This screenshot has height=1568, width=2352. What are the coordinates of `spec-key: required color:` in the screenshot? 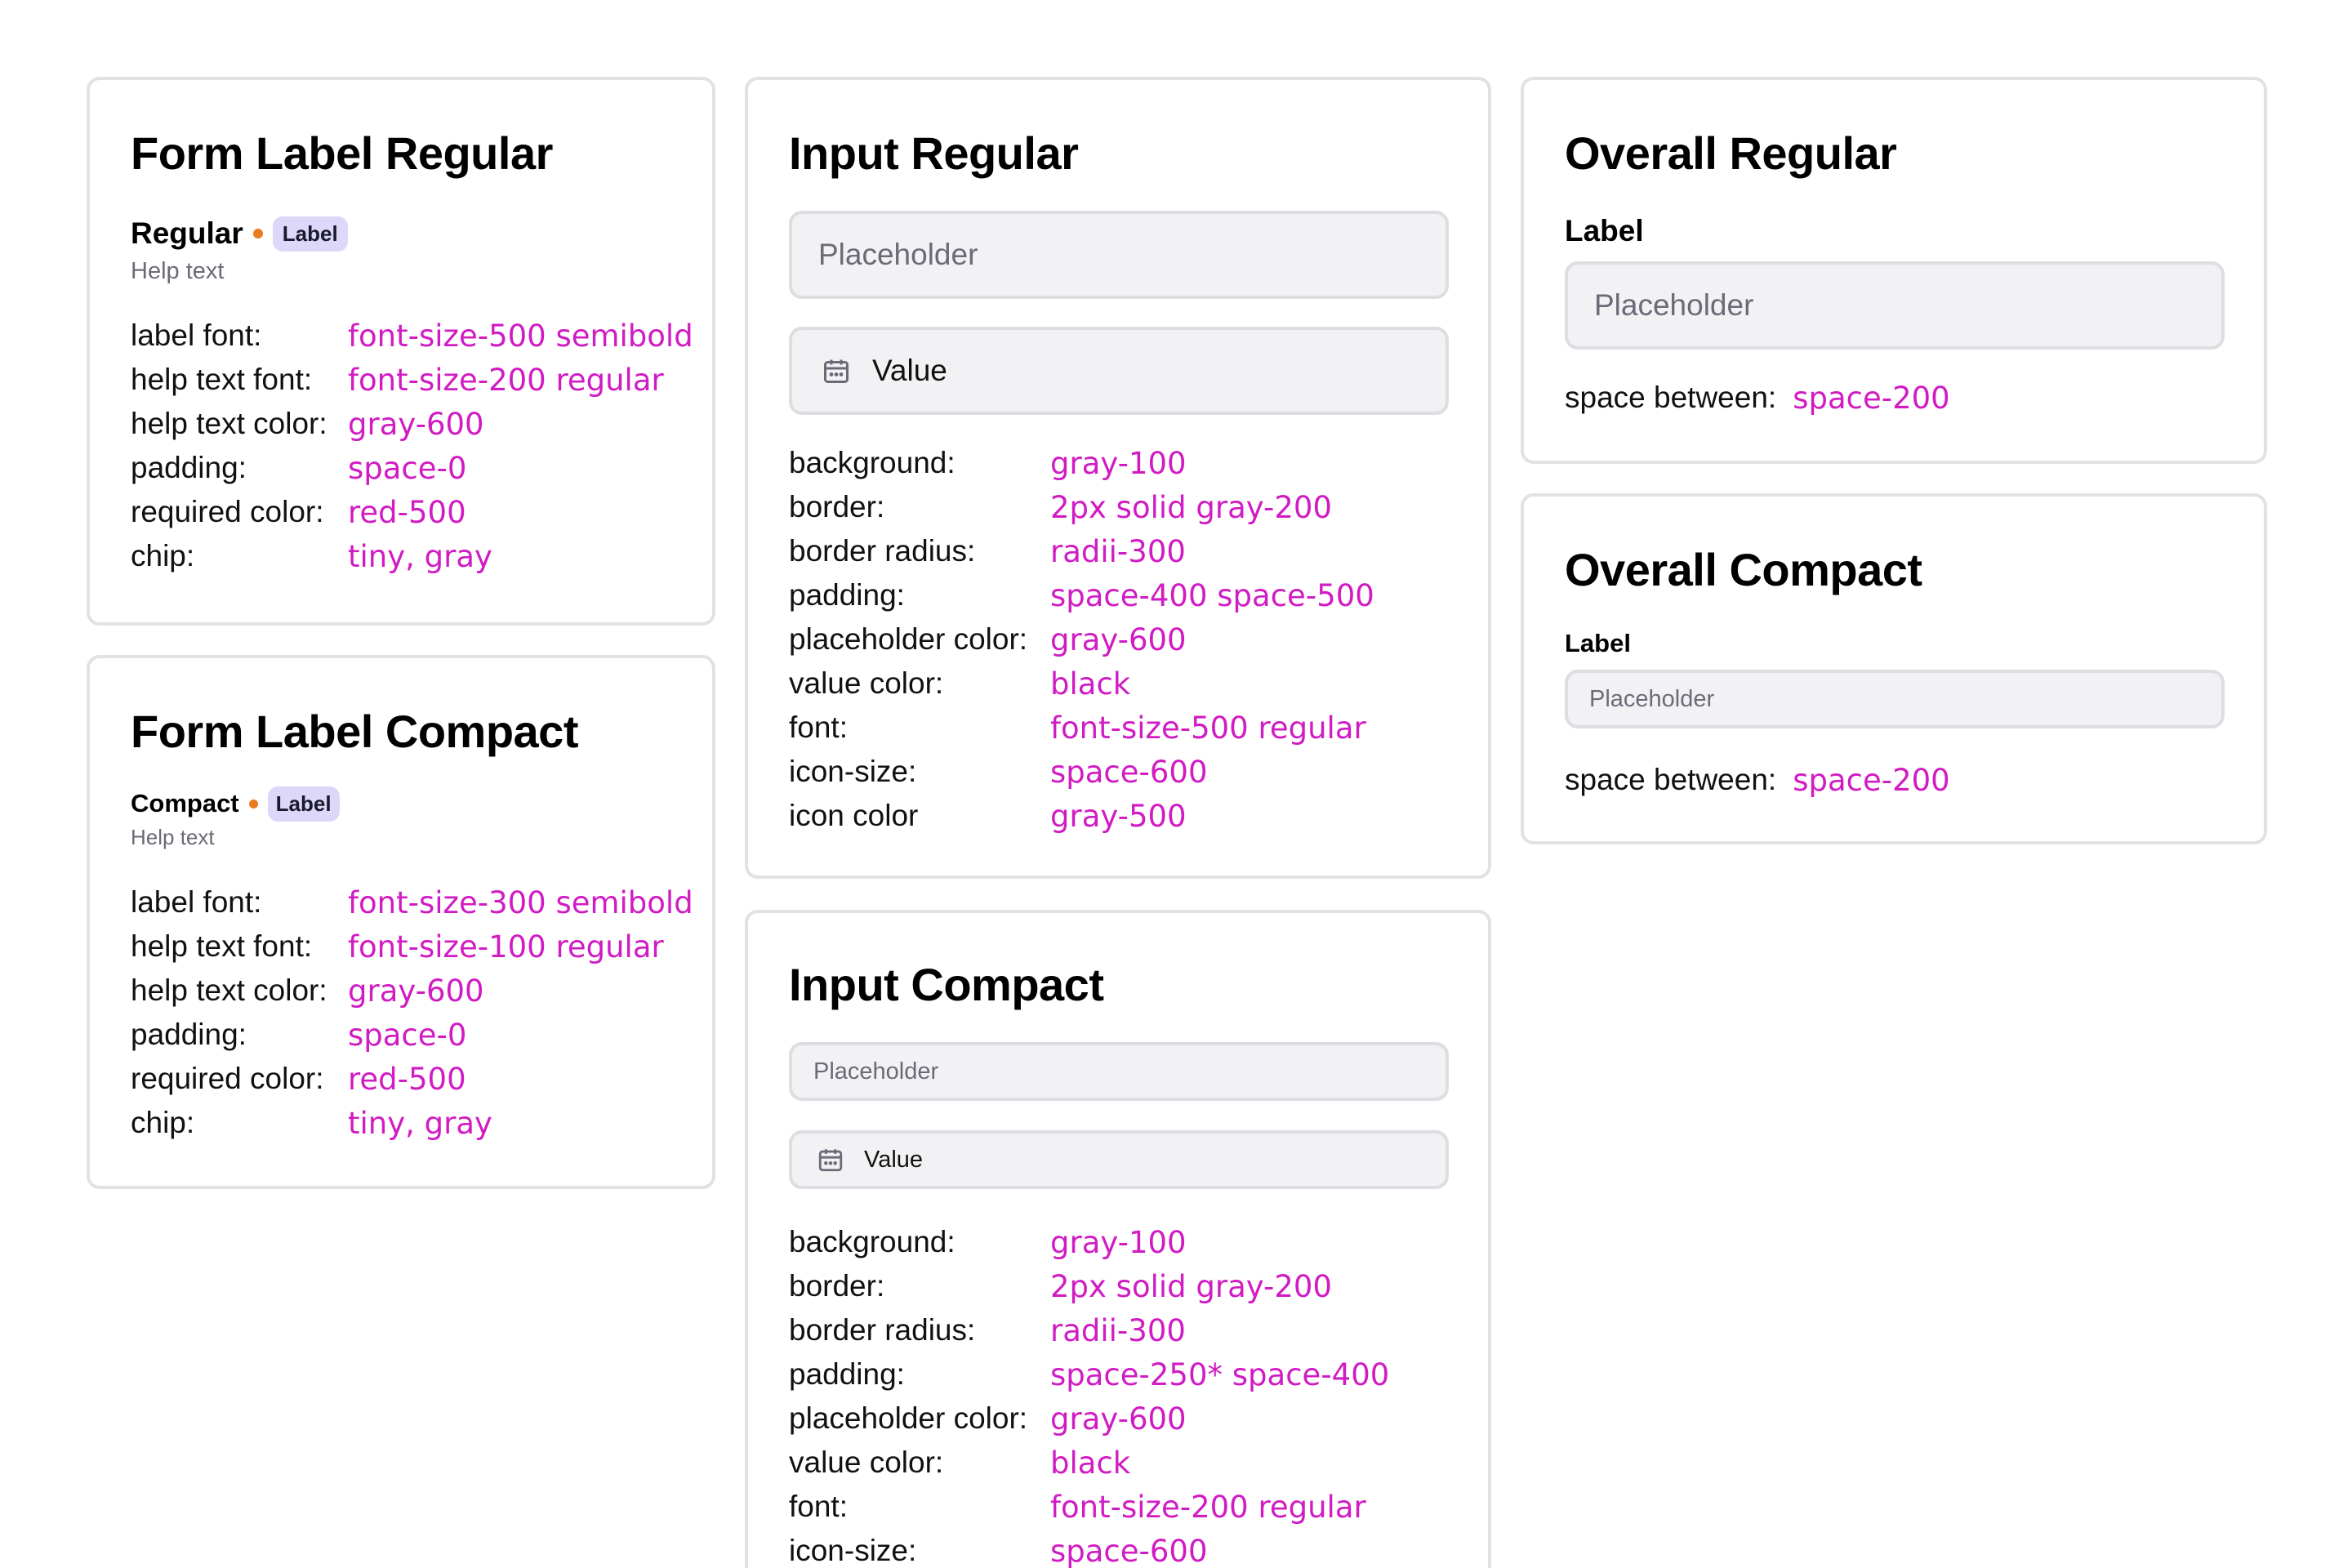 It's located at (227, 1078).